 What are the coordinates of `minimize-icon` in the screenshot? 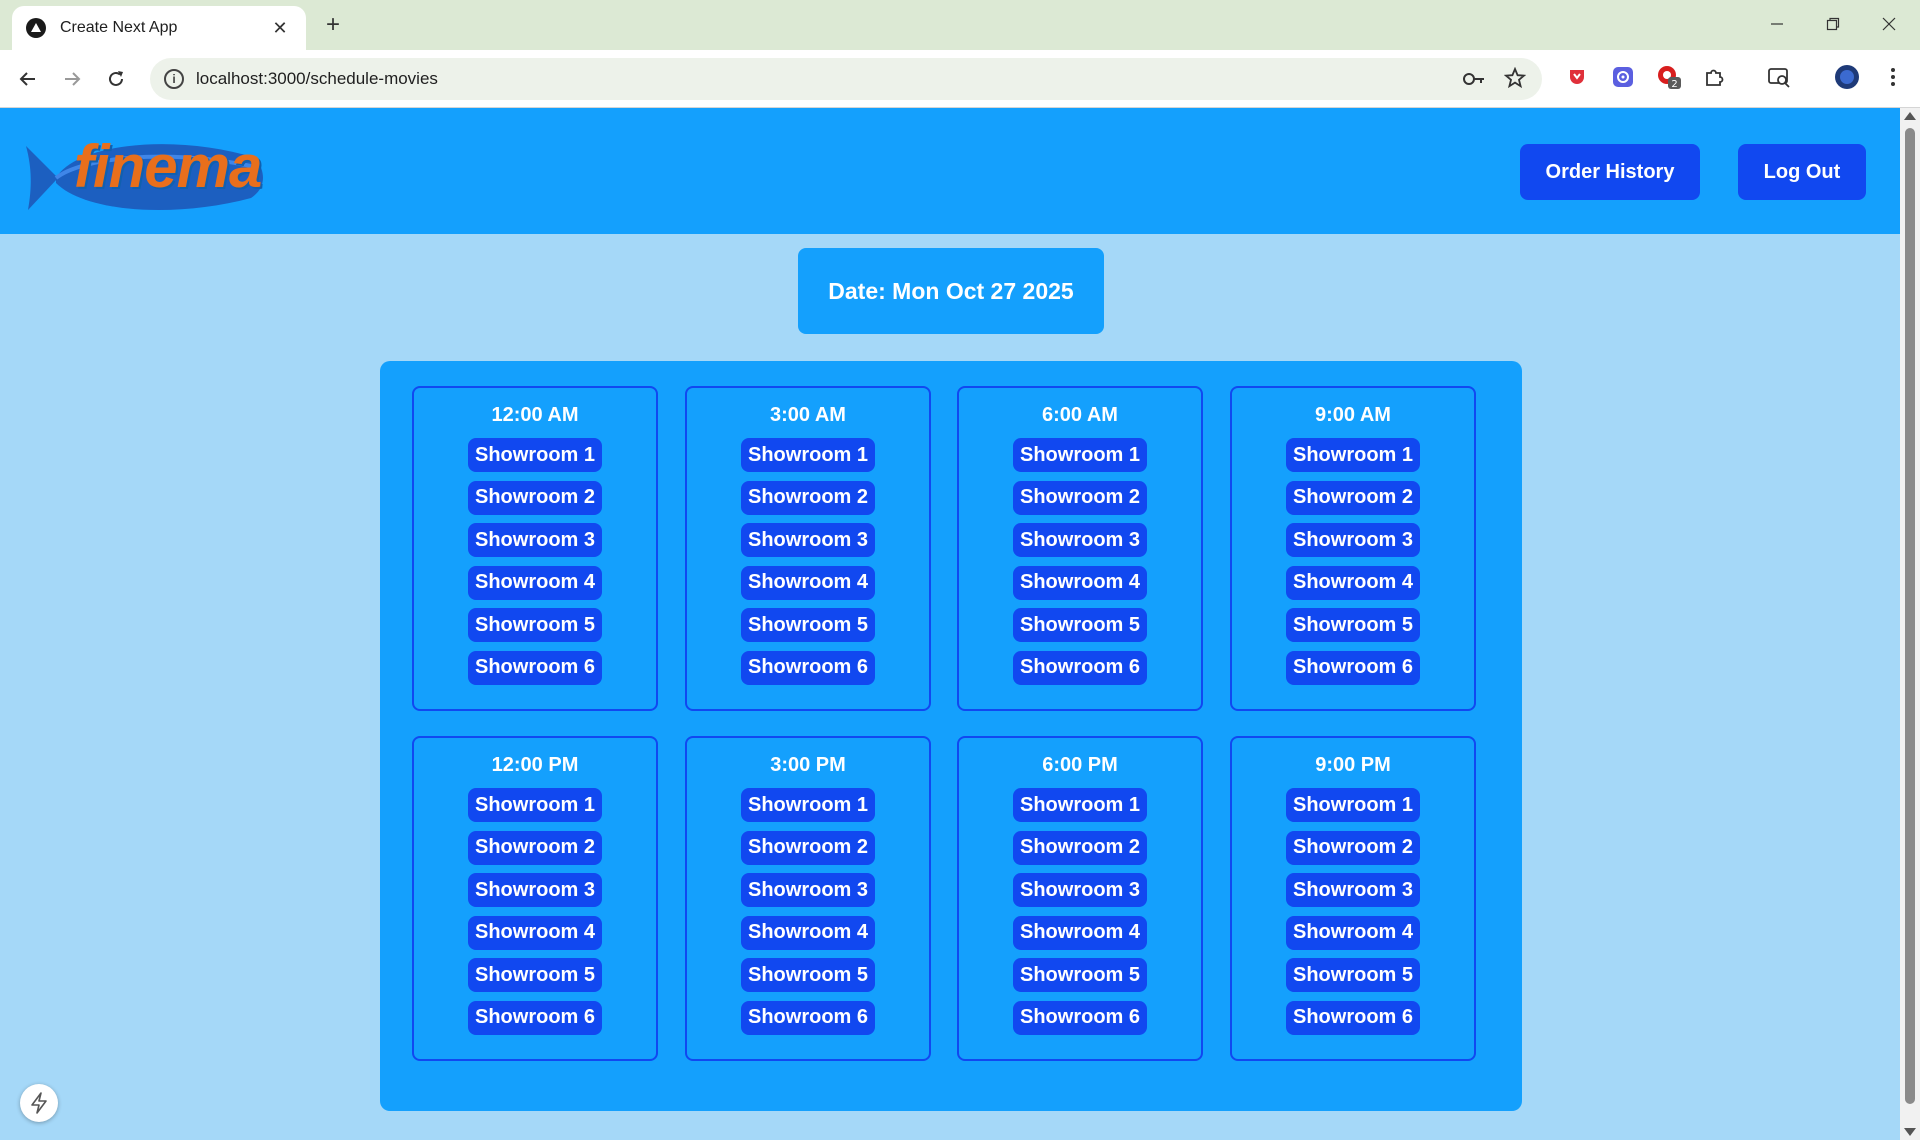 It's located at (1777, 24).